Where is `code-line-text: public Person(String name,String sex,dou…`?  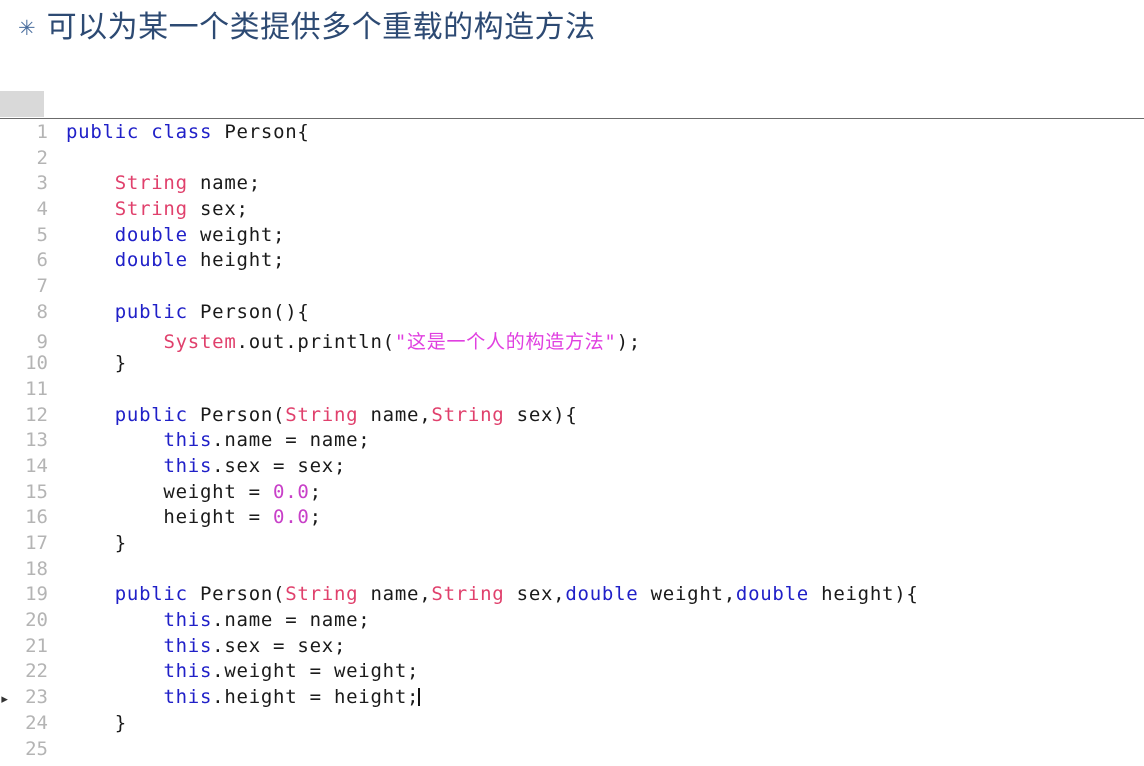
code-line-text: public Person(String name,String sex,dou… is located at coordinates (483, 594).